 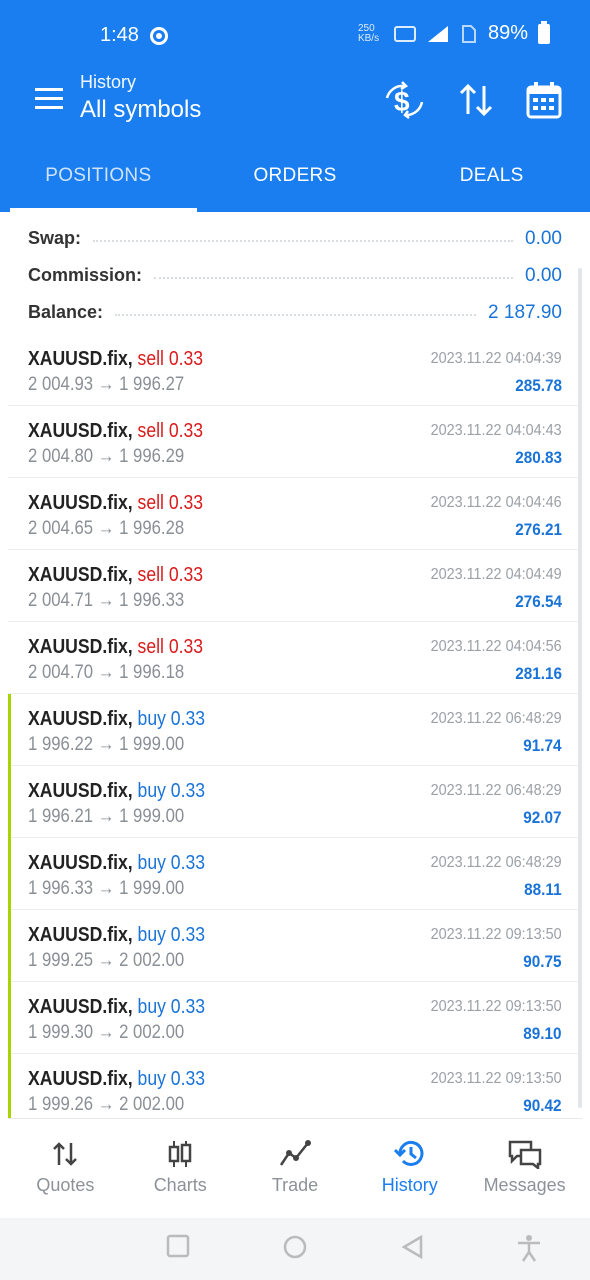 I want to click on accessibility-icon, so click(x=529, y=1248).